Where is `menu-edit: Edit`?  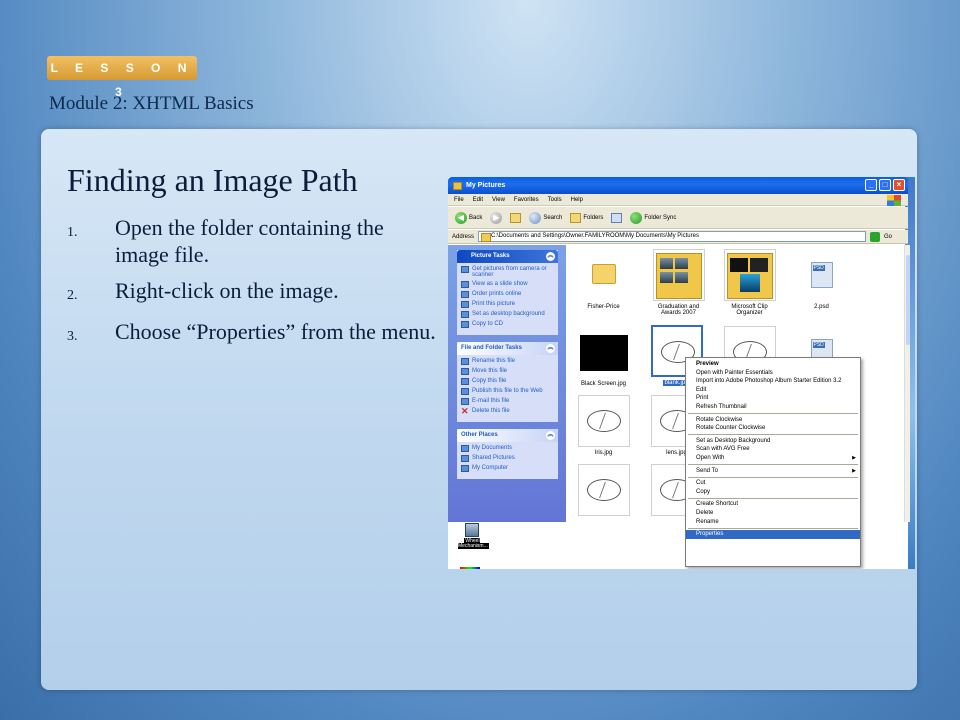 menu-edit: Edit is located at coordinates (478, 200).